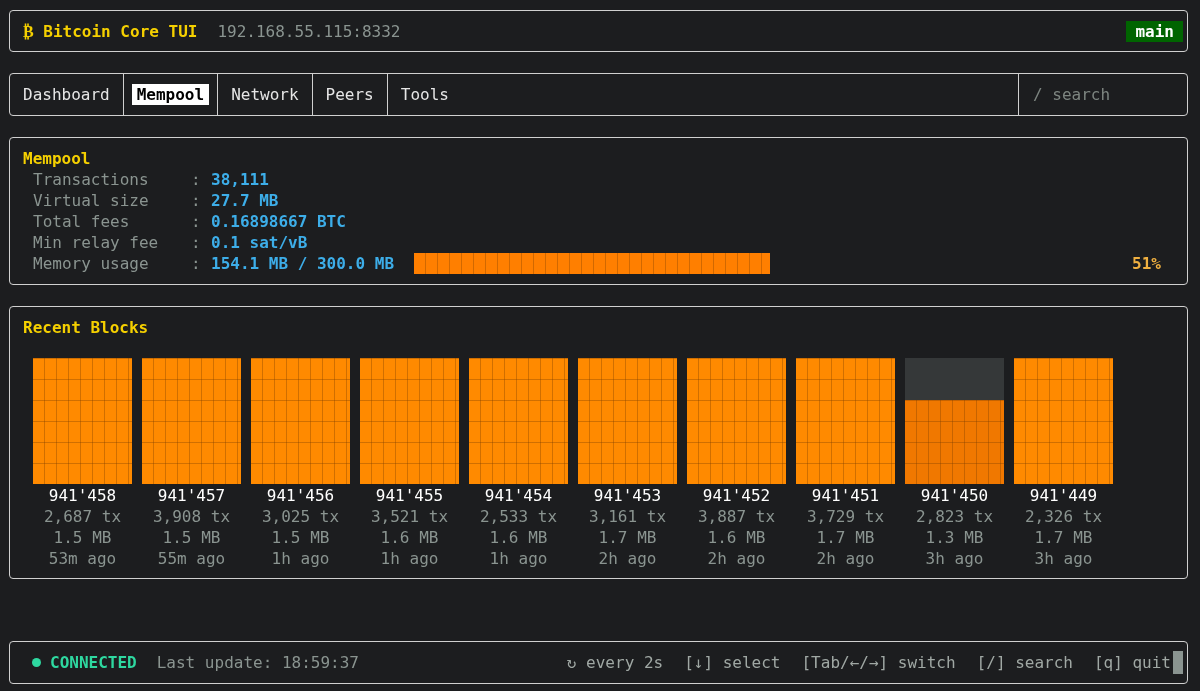 The height and width of the screenshot is (691, 1200). I want to click on block-tx-count: 3,729 tx, so click(845, 516).